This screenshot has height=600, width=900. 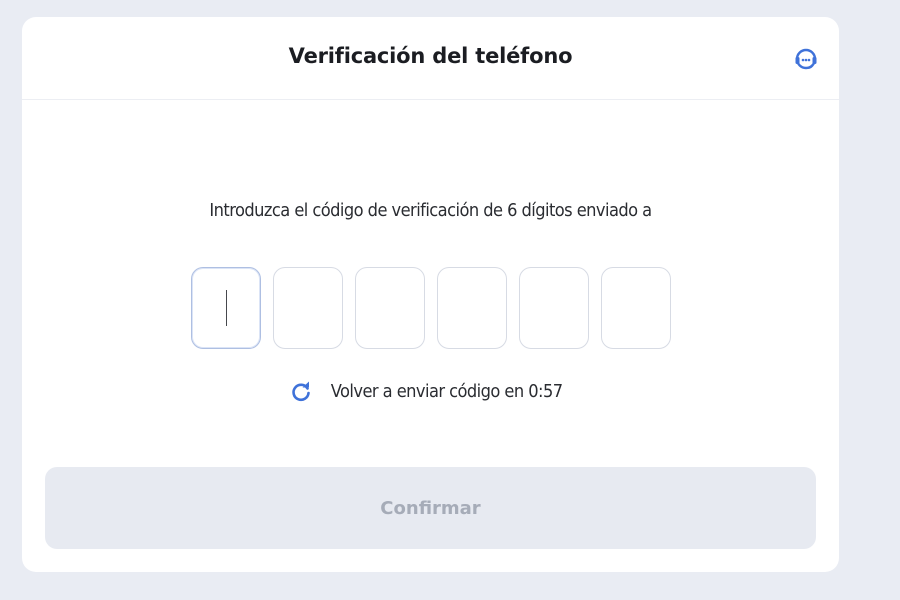 I want to click on otp-digit-1-wrapper, so click(x=226, y=308).